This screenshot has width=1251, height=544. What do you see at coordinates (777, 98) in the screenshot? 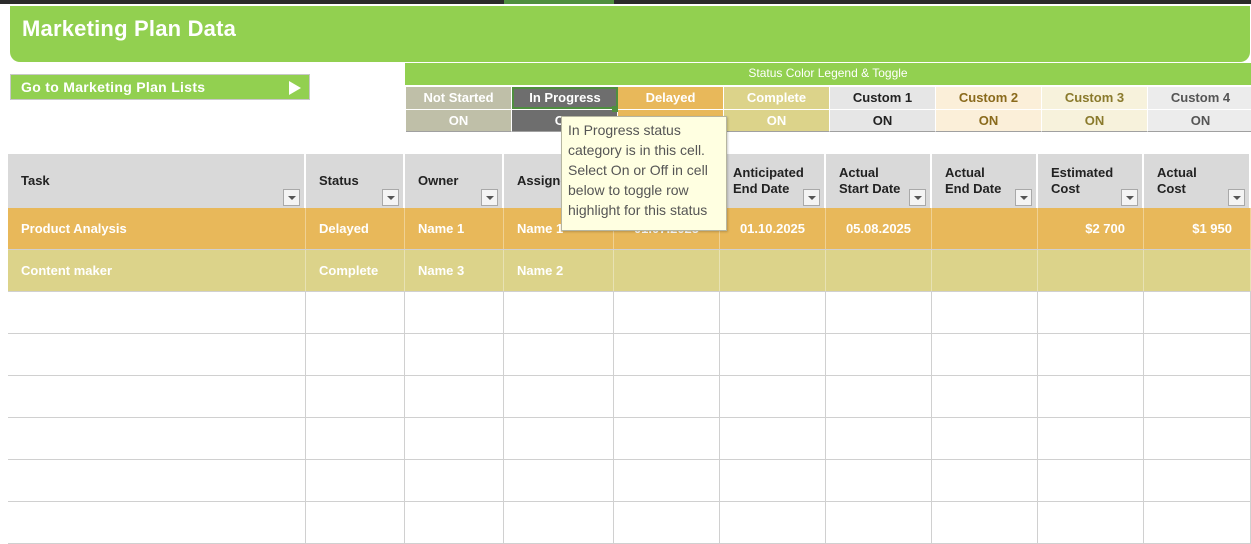
I see `legend-status-3: Complete` at bounding box center [777, 98].